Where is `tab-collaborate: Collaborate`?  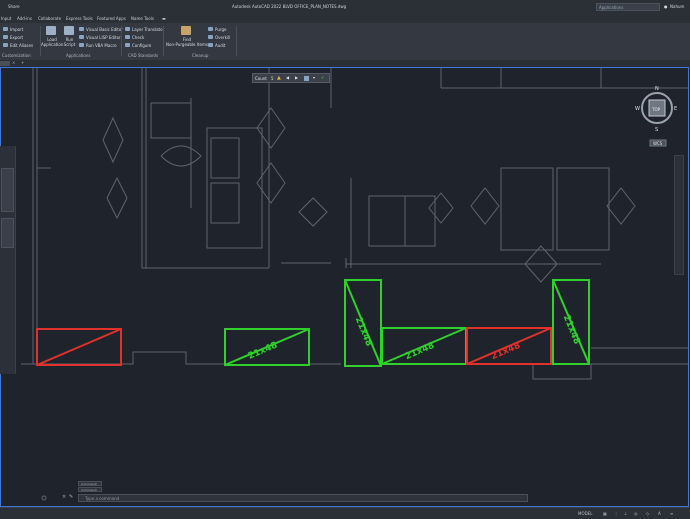 tab-collaborate: Collaborate is located at coordinates (49, 18).